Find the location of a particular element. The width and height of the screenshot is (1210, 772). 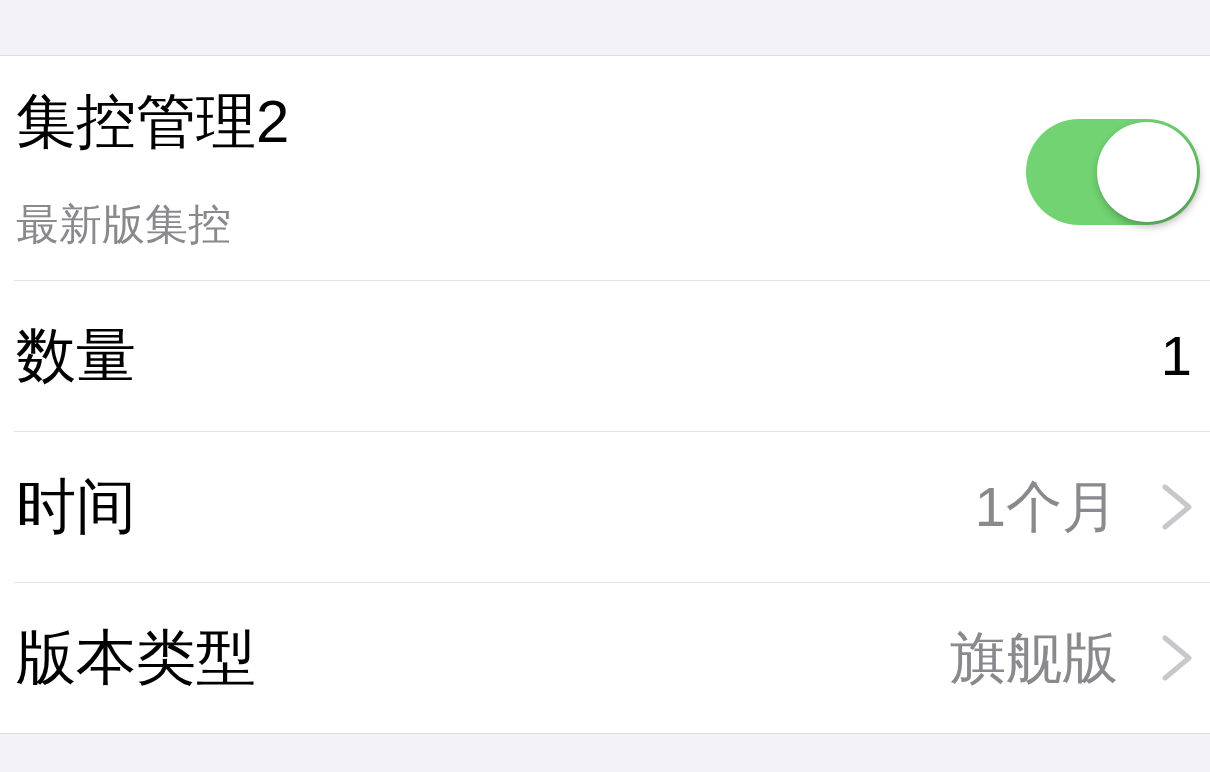

row-title: 数量 is located at coordinates (76, 356).